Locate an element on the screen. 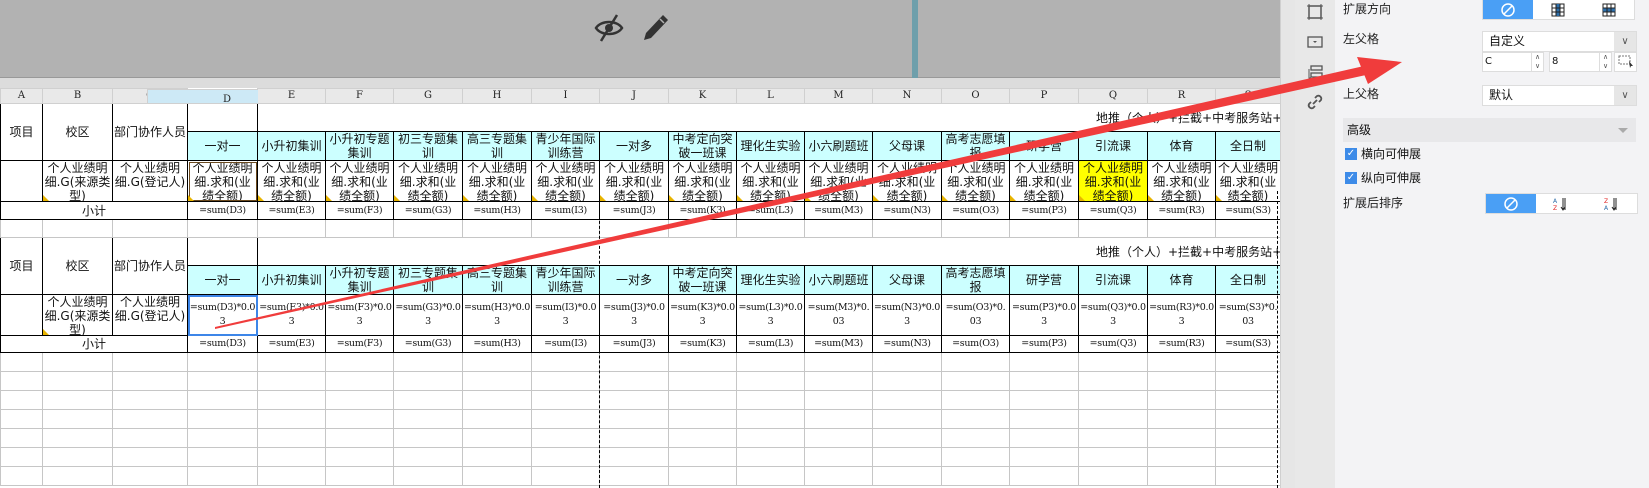 This screenshot has width=1649, height=488. value-cell-e: 个人业绩明细.求和(业绩全额) is located at coordinates (291, 181).